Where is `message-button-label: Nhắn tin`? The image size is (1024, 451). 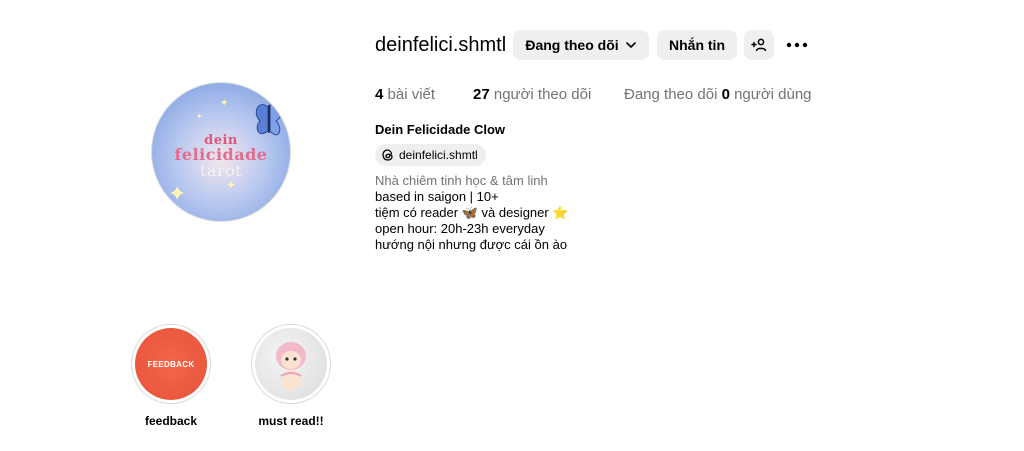
message-button-label: Nhắn tin is located at coordinates (697, 45).